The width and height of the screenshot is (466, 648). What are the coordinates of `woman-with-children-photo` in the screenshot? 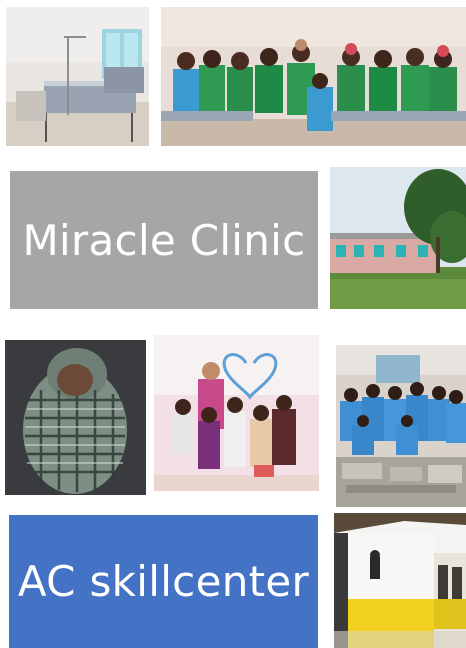 It's located at (236, 413).